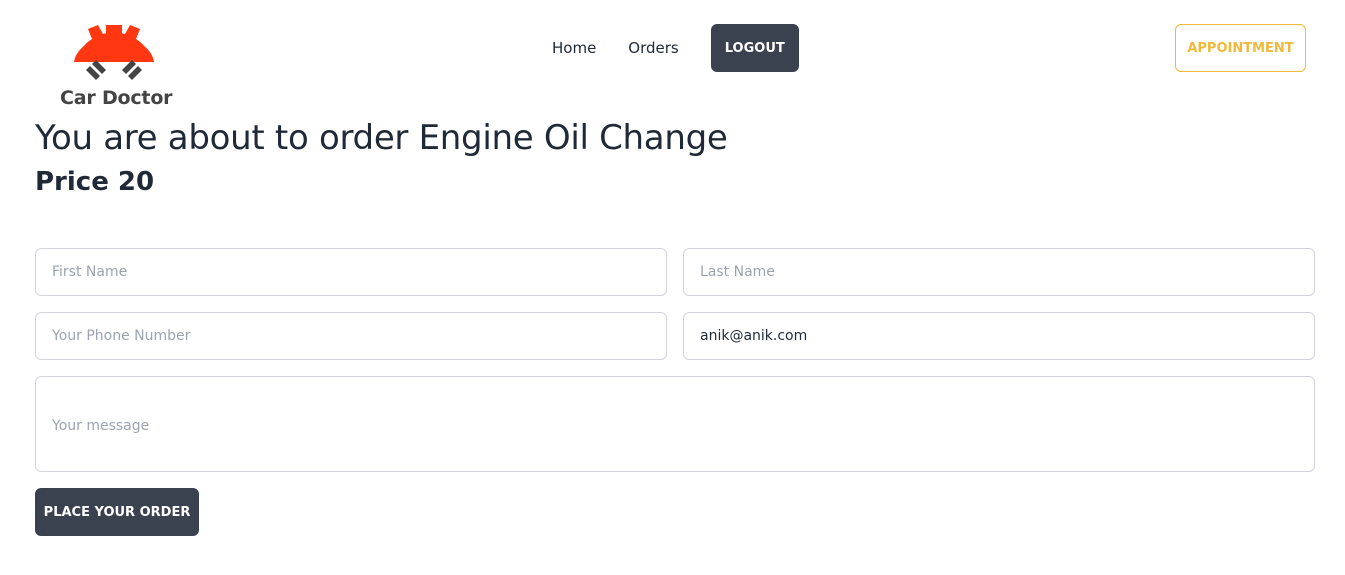 This screenshot has height=575, width=1345. Describe the element at coordinates (653, 48) in the screenshot. I see `nav-link-orders: Orders` at that location.